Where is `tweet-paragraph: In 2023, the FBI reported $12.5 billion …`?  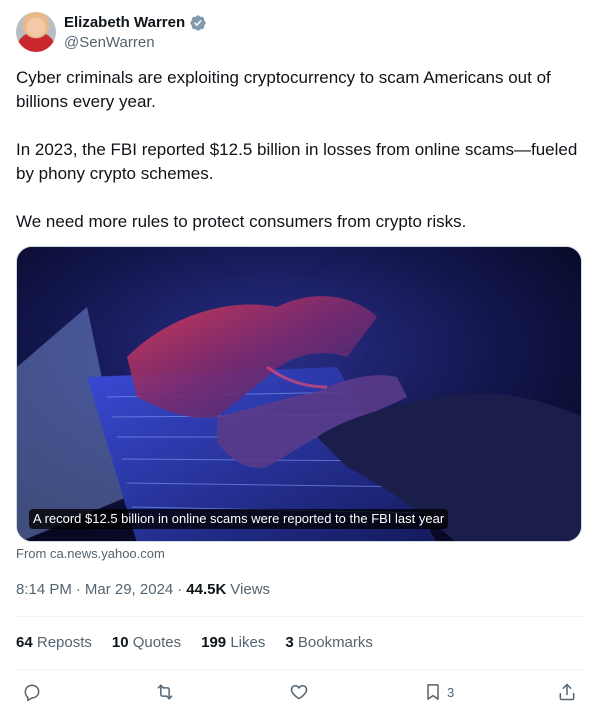 tweet-paragraph: In 2023, the FBI reported $12.5 billion … is located at coordinates (297, 161).